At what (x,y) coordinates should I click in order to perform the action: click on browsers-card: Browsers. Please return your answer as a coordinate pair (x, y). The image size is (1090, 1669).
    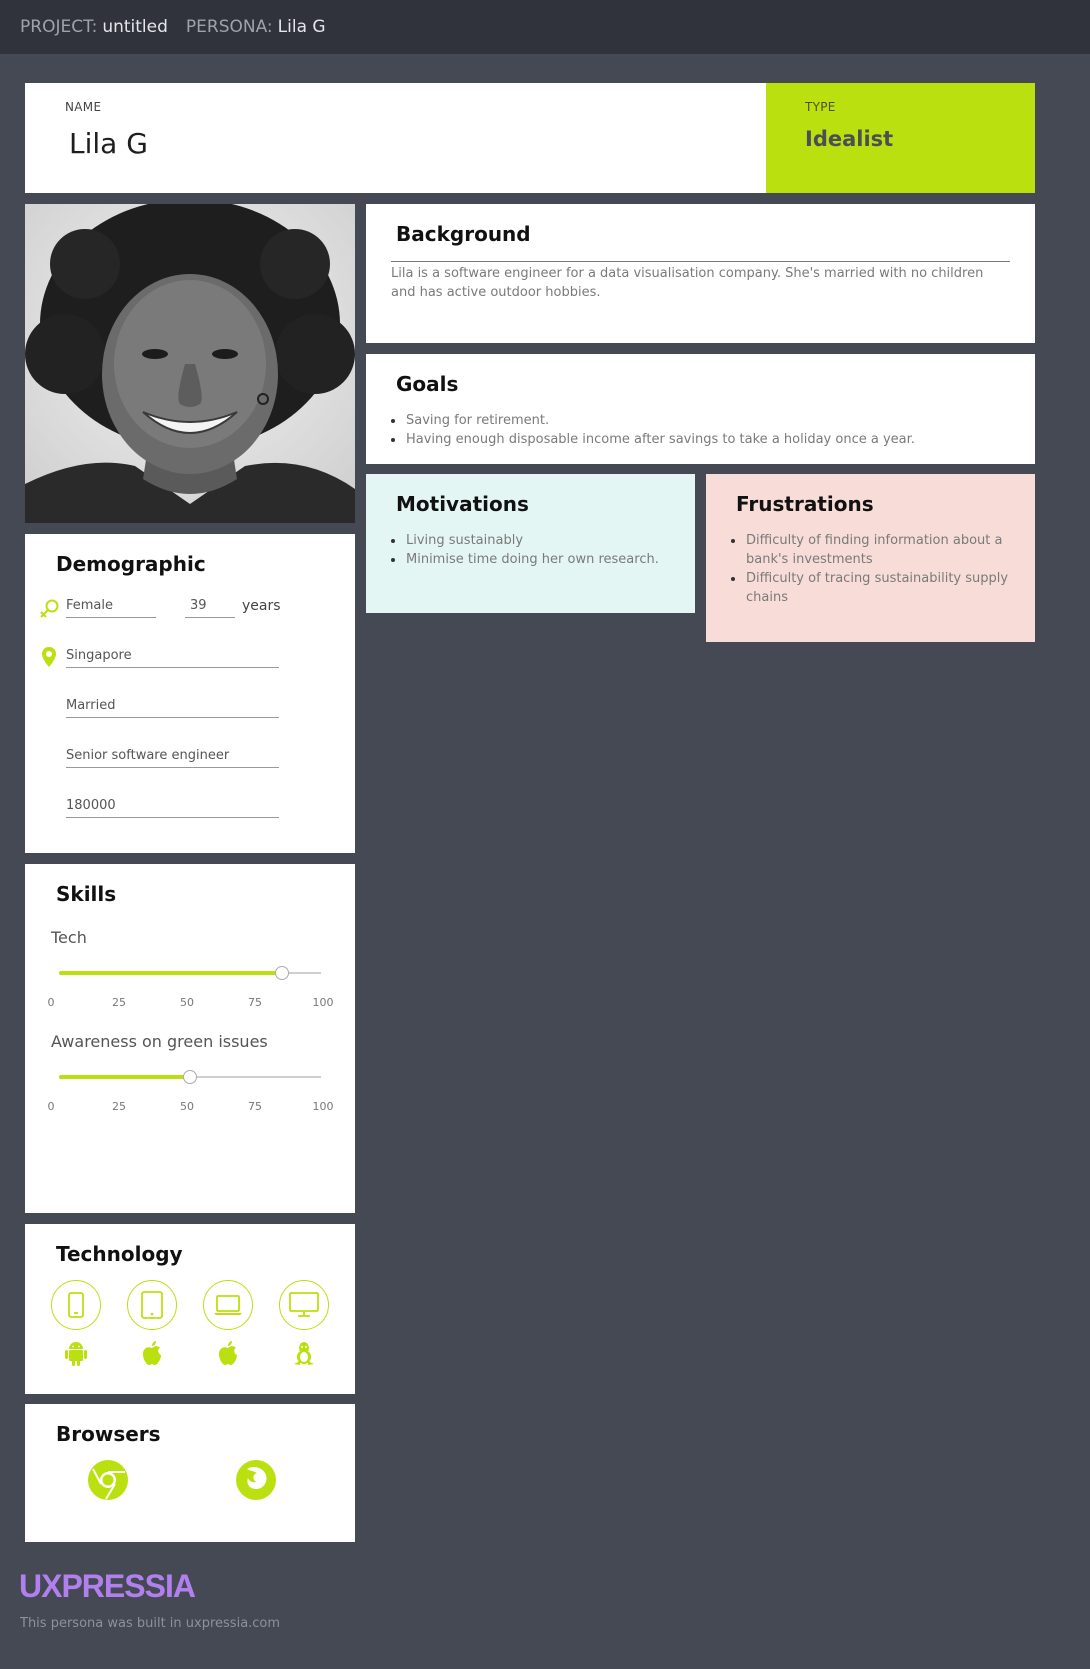
    Looking at the image, I should click on (190, 1473).